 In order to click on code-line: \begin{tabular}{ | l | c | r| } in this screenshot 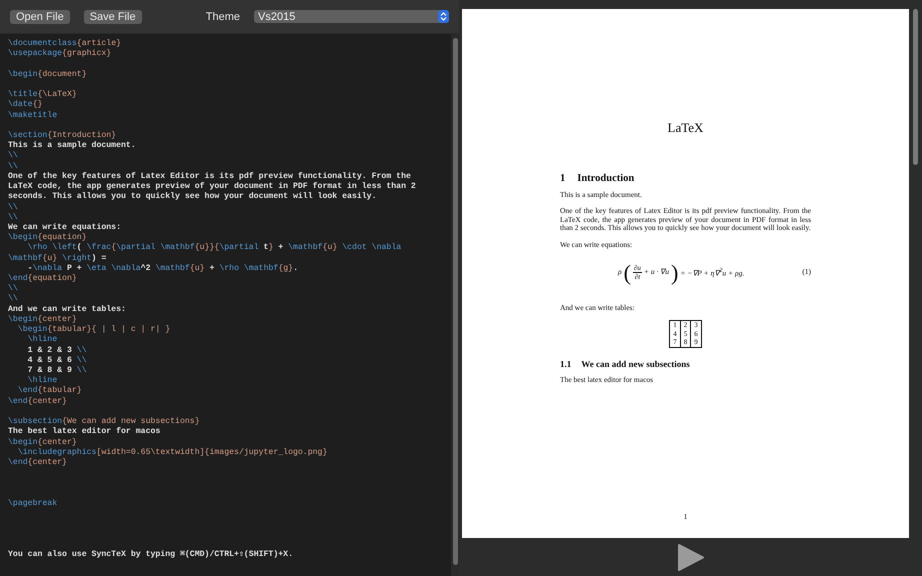, I will do `click(94, 330)`.